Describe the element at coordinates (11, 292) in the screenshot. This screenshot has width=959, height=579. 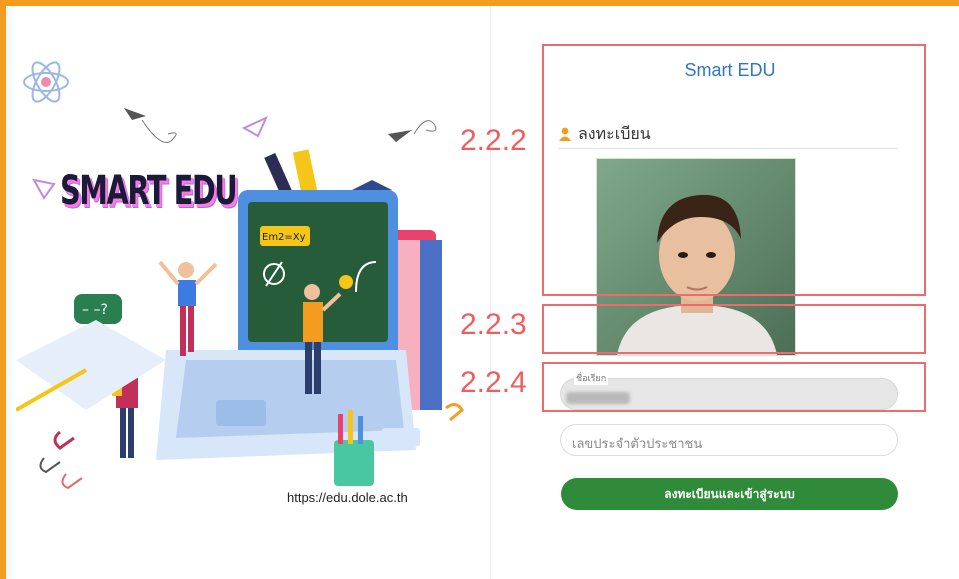
I see `left-shade` at that location.